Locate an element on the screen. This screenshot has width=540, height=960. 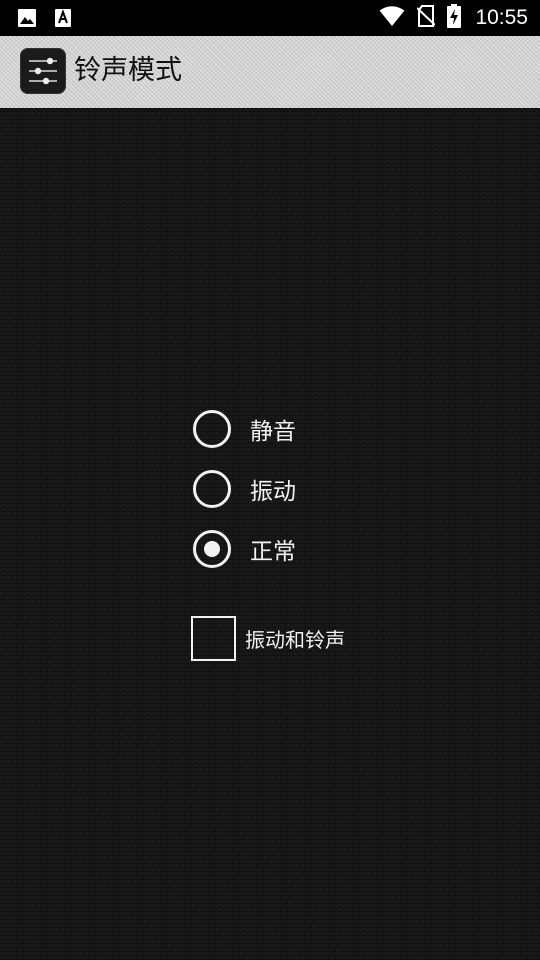
checkbox-unchecked-icon is located at coordinates (213, 638).